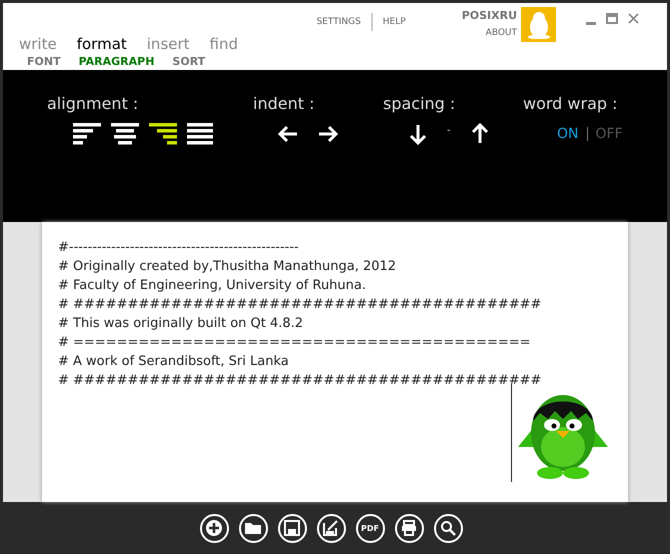 The height and width of the screenshot is (554, 670). Describe the element at coordinates (501, 33) in the screenshot. I see `about-link: ABOUT` at that location.